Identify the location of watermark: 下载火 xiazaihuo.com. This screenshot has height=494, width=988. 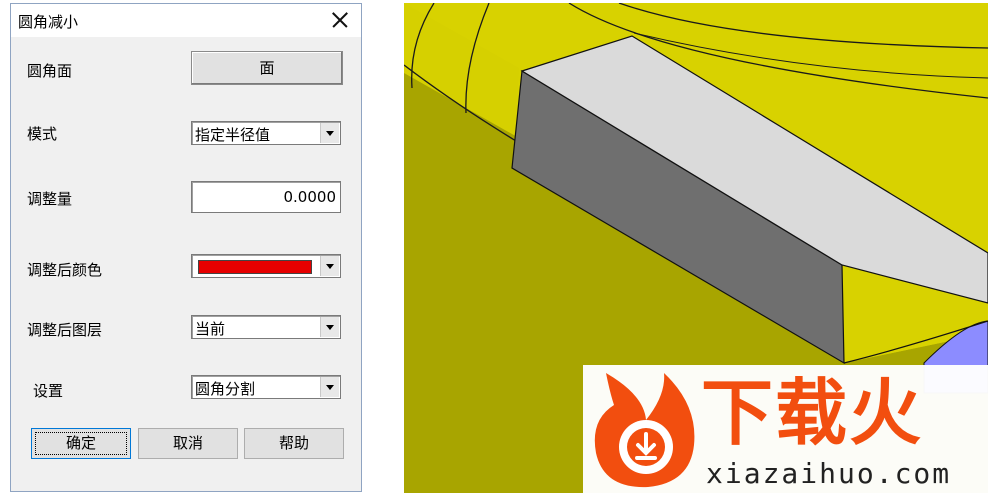
(785, 429).